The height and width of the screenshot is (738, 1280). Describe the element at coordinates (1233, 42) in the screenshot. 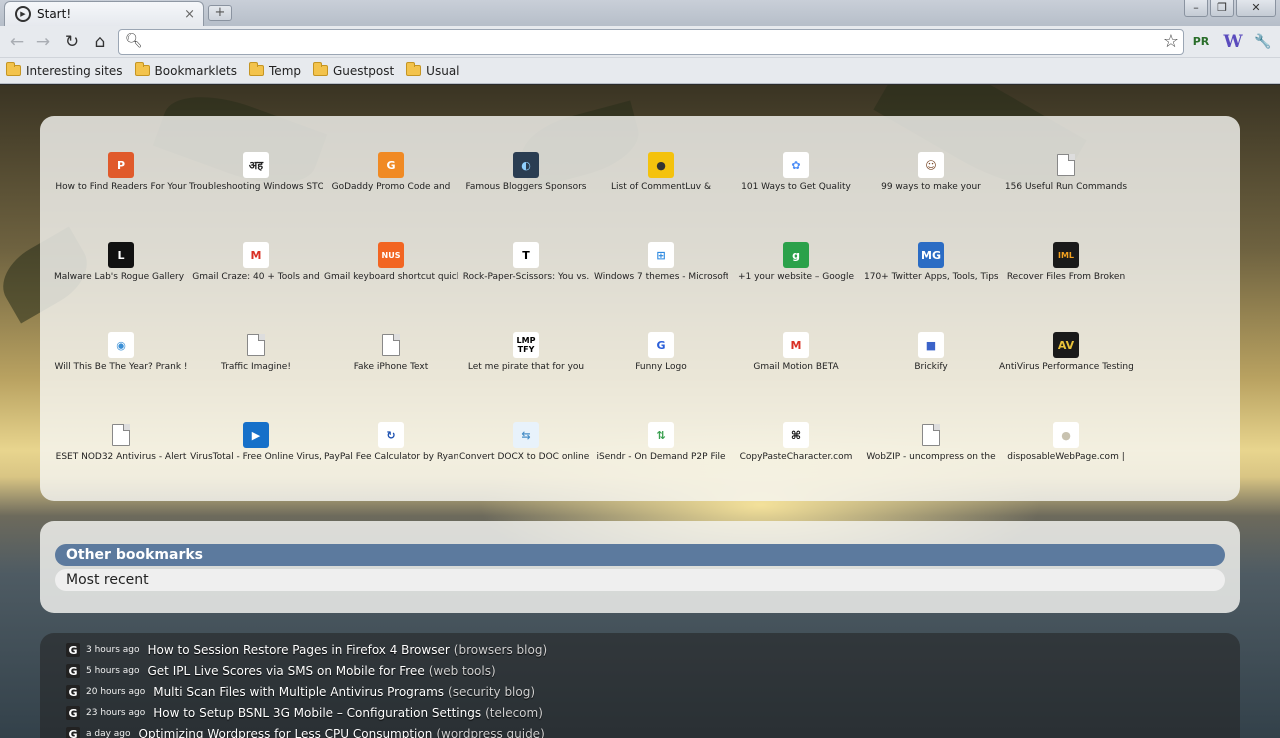

I see `w-extension-button: W` at that location.